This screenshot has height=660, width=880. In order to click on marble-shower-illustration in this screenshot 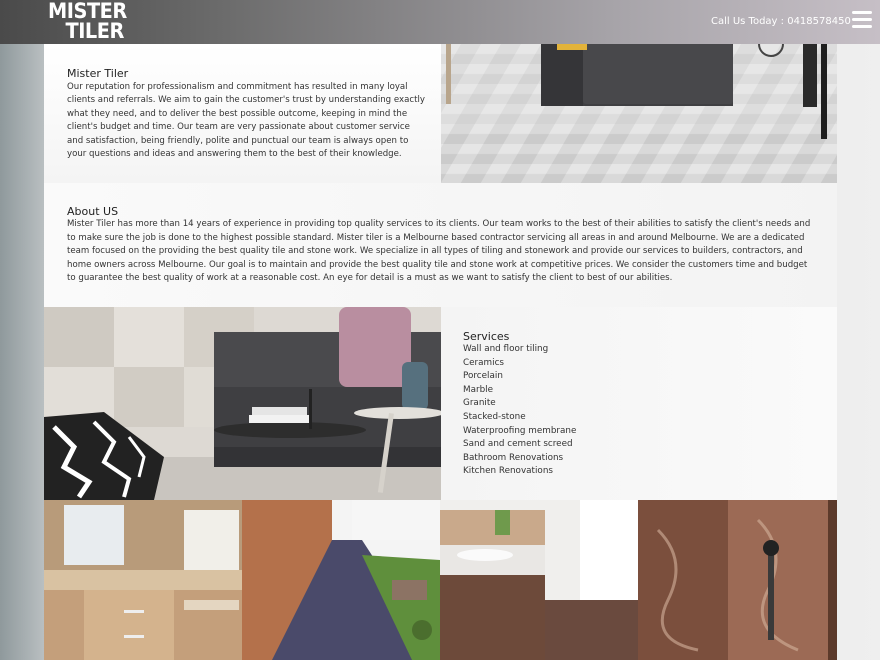, I will do `click(737, 580)`.